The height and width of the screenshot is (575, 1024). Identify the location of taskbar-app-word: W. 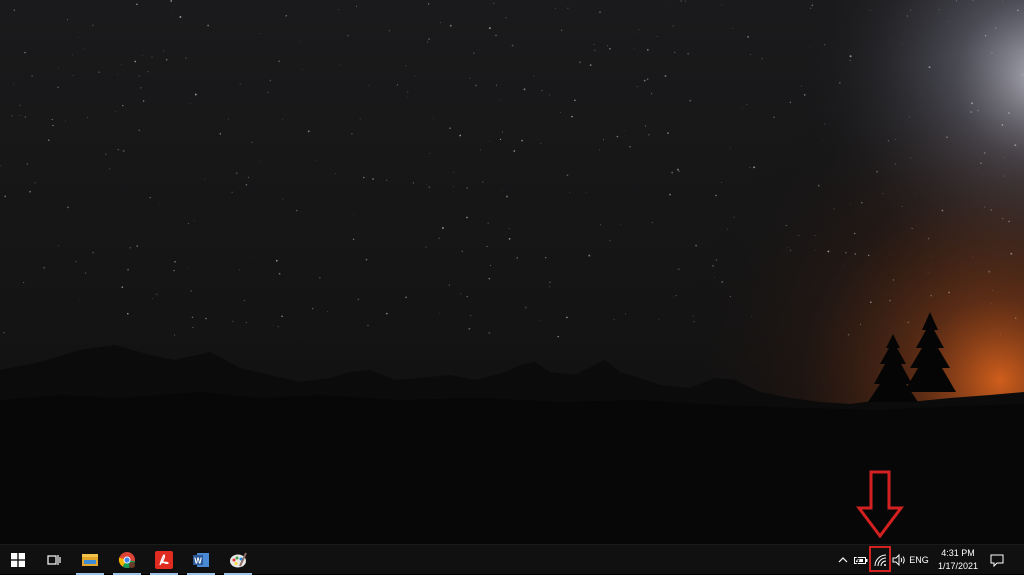
(201, 560).